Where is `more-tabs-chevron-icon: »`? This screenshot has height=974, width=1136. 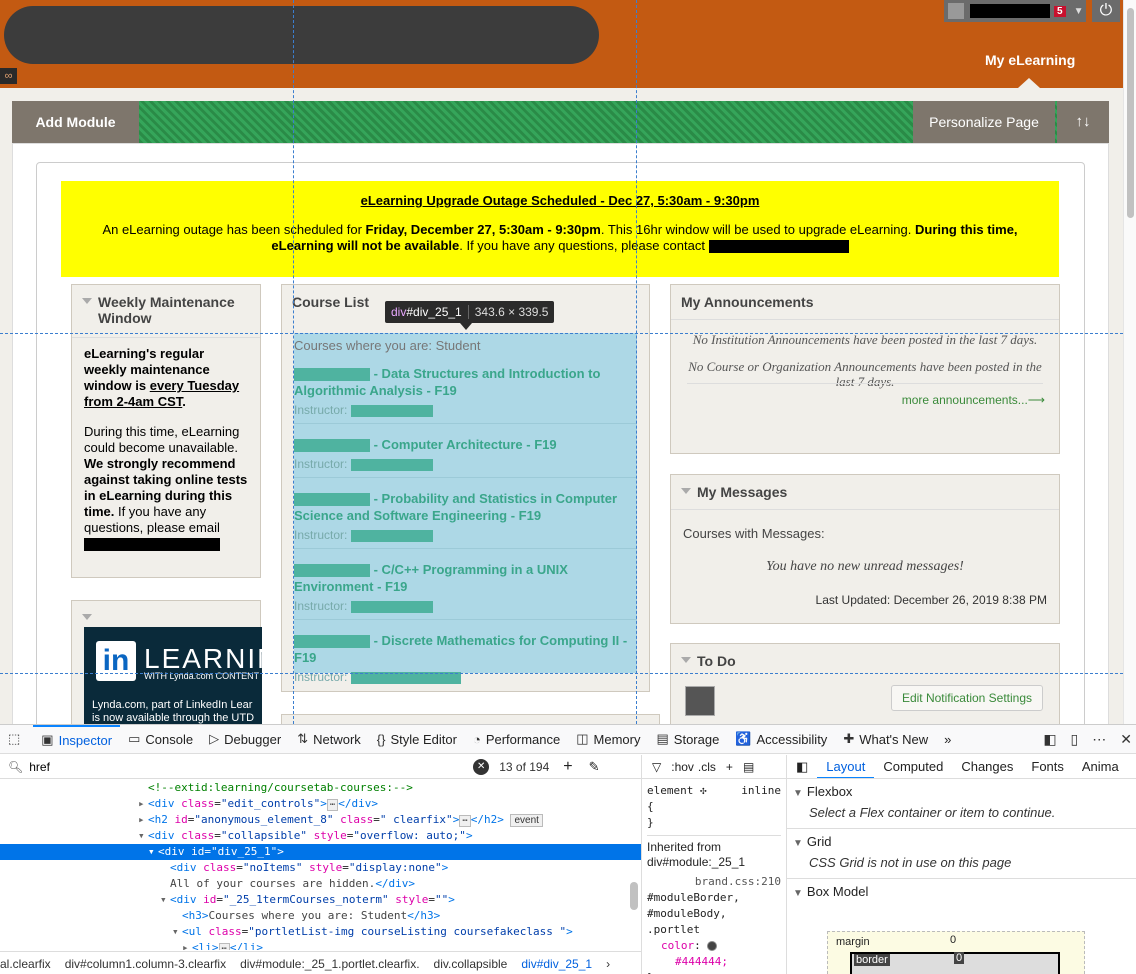 more-tabs-chevron-icon: » is located at coordinates (947, 739).